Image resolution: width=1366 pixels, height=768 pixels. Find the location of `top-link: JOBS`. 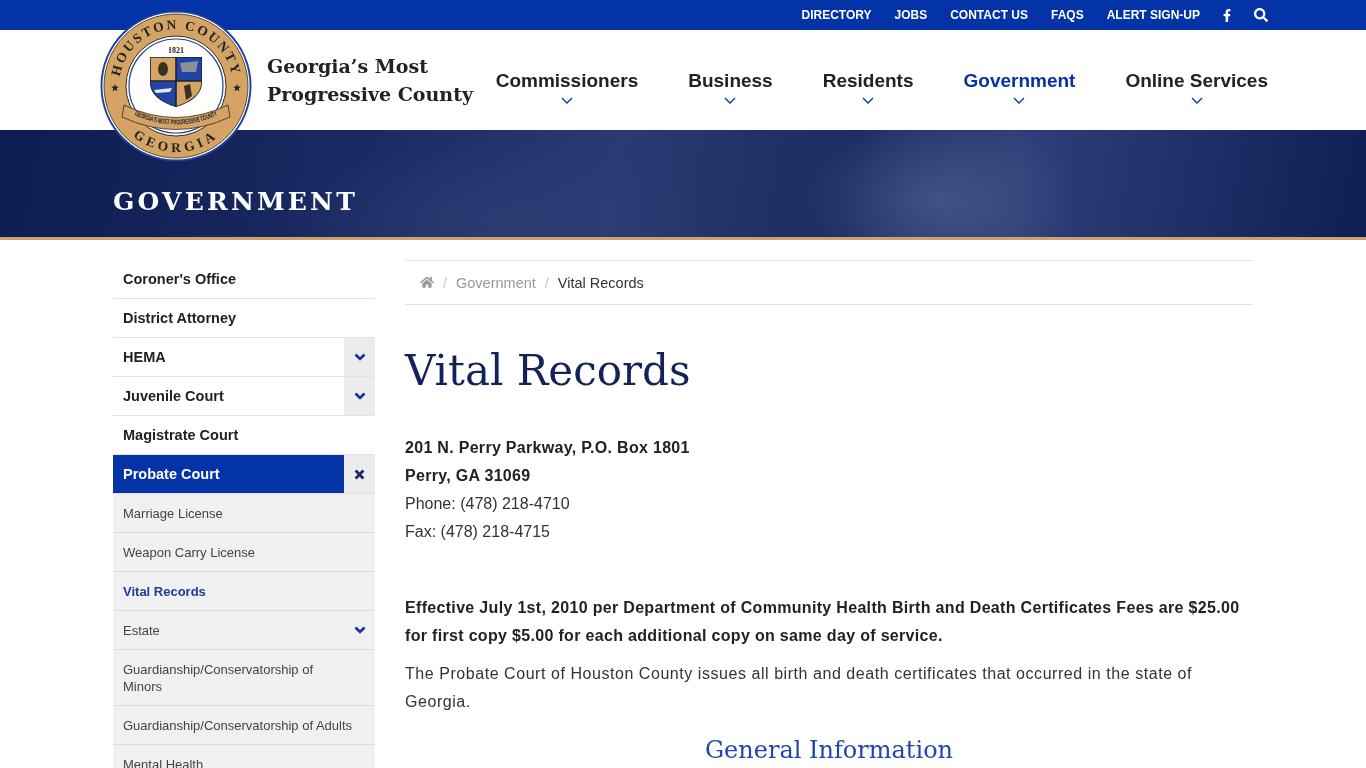

top-link: JOBS is located at coordinates (911, 15).